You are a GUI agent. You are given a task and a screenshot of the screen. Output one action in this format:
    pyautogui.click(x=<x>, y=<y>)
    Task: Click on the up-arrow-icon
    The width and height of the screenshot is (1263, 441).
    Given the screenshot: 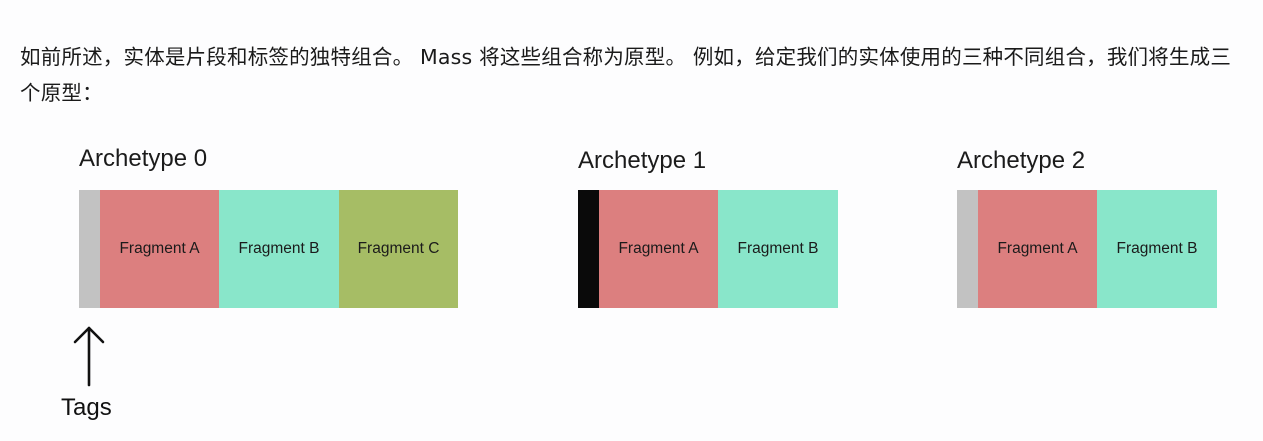 What is the action you would take?
    pyautogui.click(x=89, y=356)
    